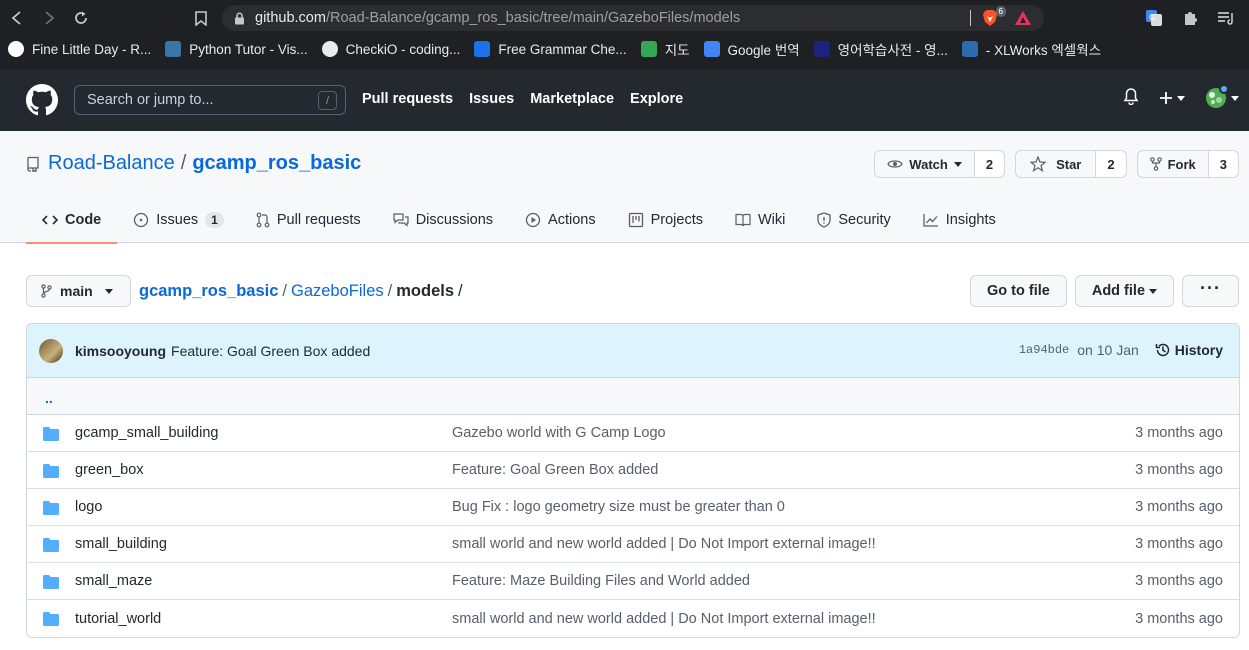 This screenshot has height=650, width=1249. I want to click on book-icon, so click(743, 220).